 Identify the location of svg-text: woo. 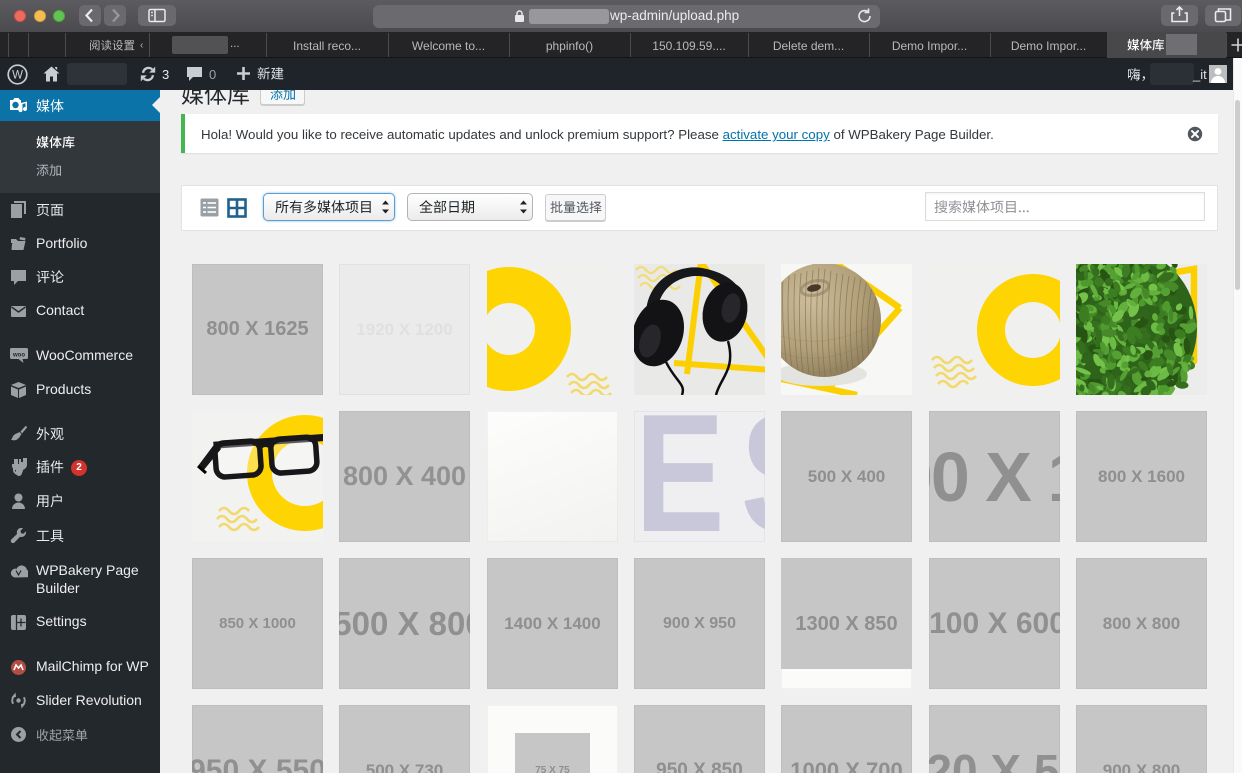
(18, 355).